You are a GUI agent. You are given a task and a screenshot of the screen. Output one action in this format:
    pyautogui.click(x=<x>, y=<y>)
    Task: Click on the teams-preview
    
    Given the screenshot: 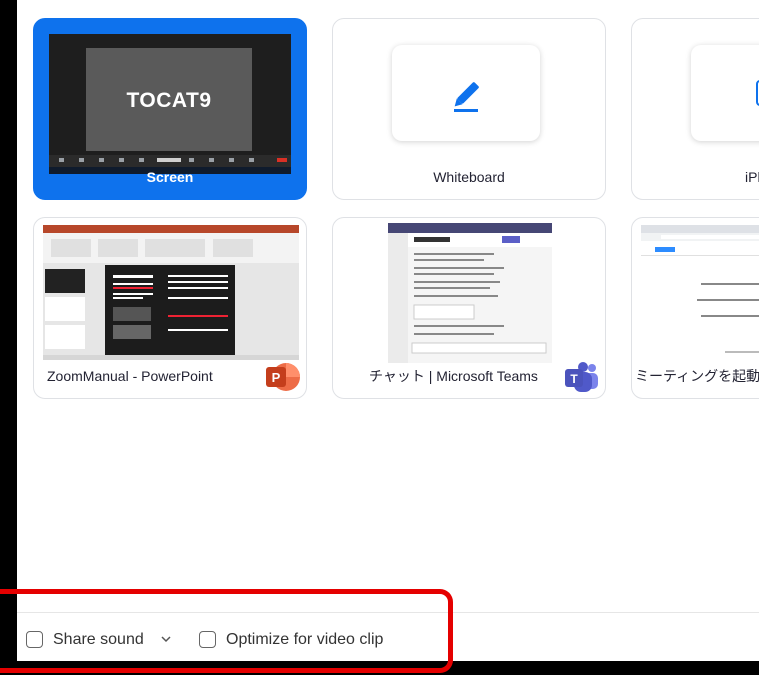 What is the action you would take?
    pyautogui.click(x=470, y=293)
    